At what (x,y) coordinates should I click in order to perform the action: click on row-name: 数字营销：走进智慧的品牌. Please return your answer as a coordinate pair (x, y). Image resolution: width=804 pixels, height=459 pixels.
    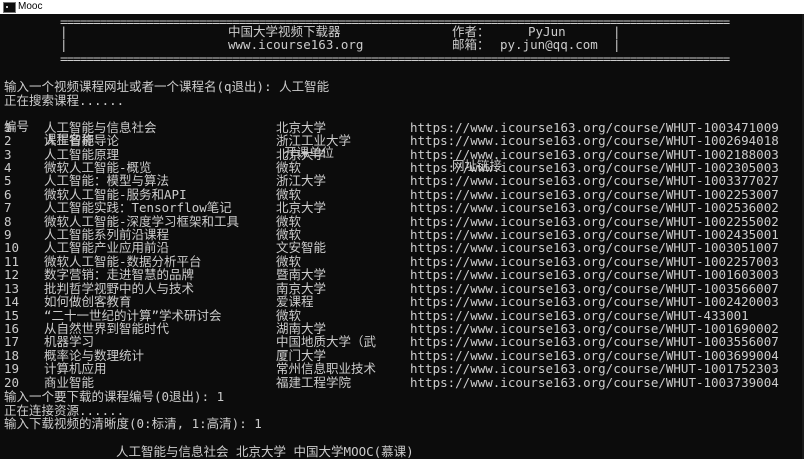
    Looking at the image, I should click on (119, 274).